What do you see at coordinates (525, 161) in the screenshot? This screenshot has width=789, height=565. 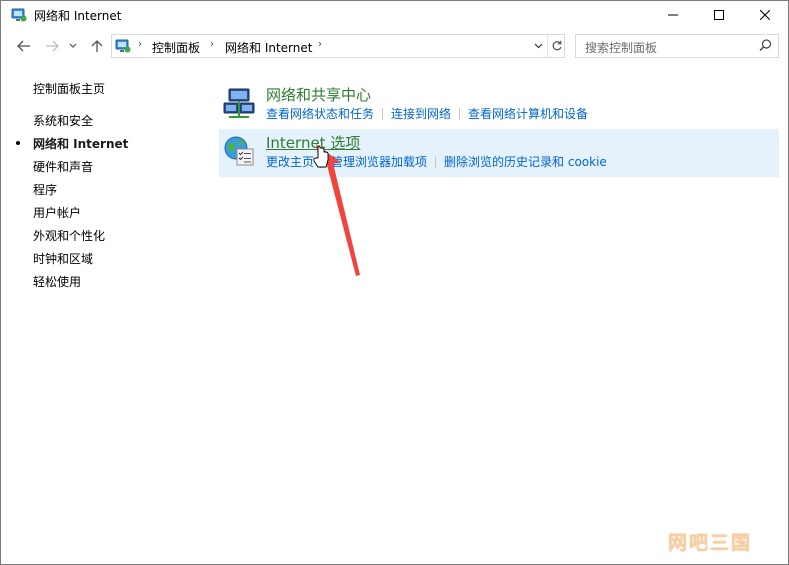 I see `delete-history-link: 删除浏览的历史记录和 cookie` at bounding box center [525, 161].